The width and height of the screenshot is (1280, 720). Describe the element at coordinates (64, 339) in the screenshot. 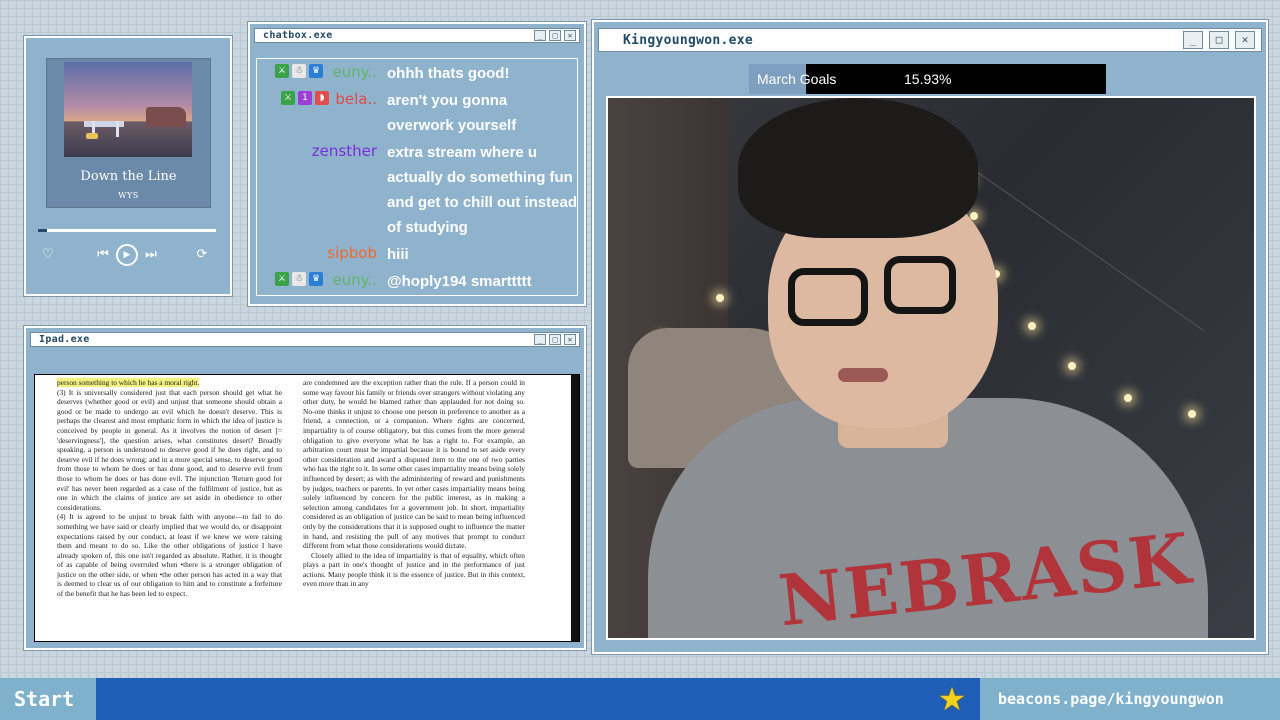

I see `ipad-title: Ipad.exe` at that location.